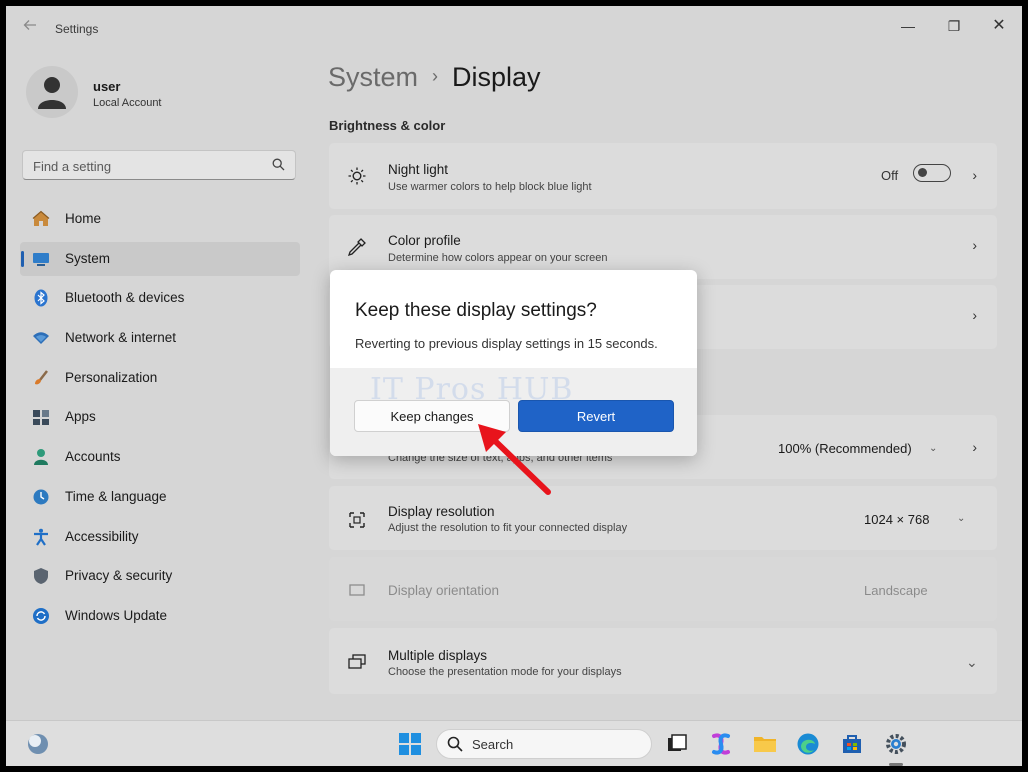 The width and height of the screenshot is (1028, 772). I want to click on copilot-icon, so click(721, 744).